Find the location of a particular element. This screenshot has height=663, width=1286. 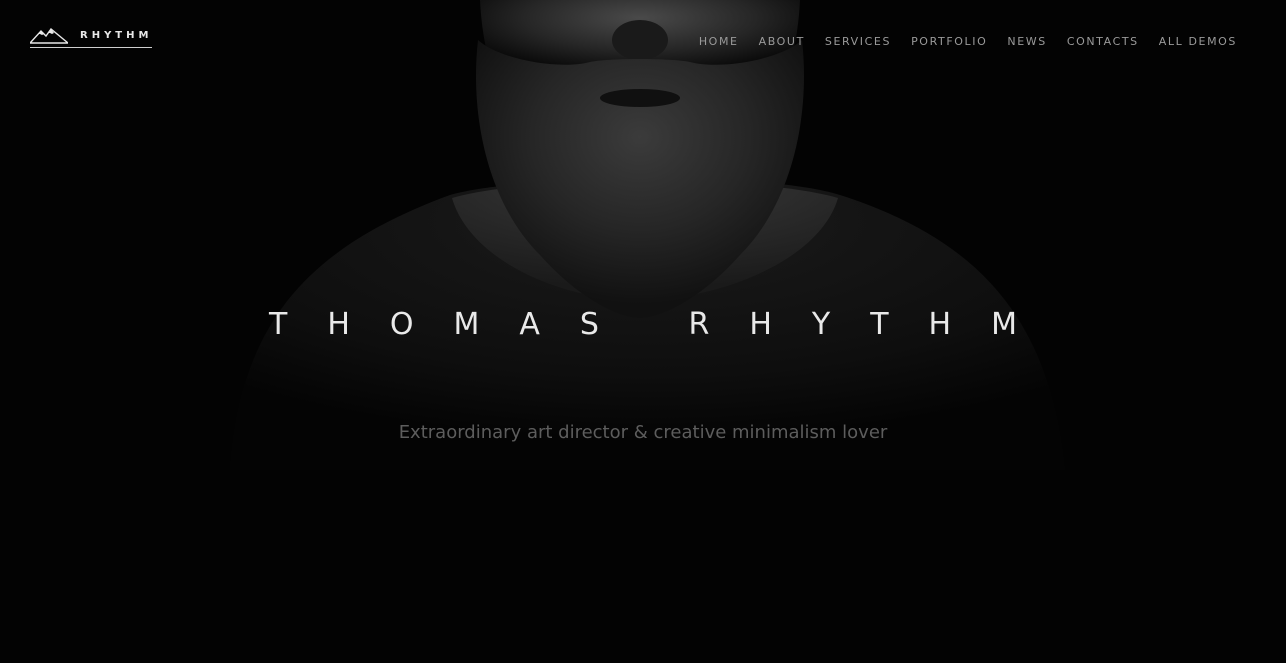

site-logo: RHYTHM is located at coordinates (91, 38).